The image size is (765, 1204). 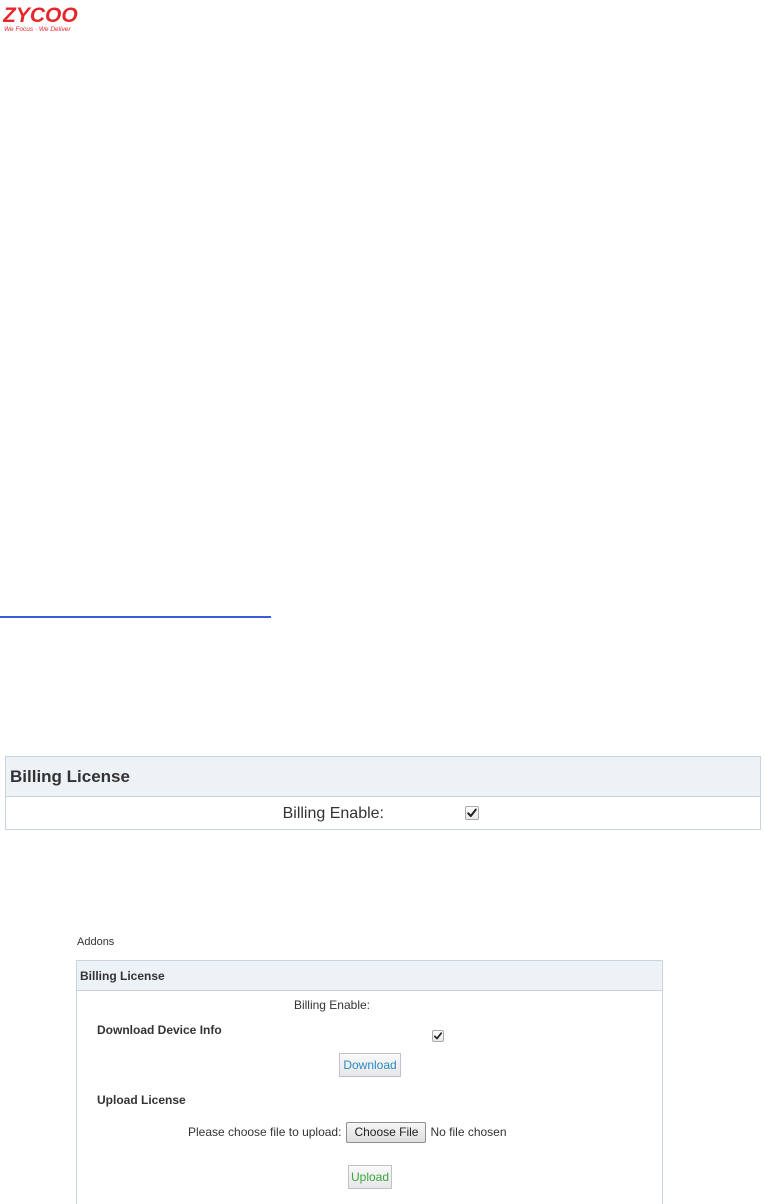 I want to click on addons-billing-enable-checkbox, so click(x=438, y=1036).